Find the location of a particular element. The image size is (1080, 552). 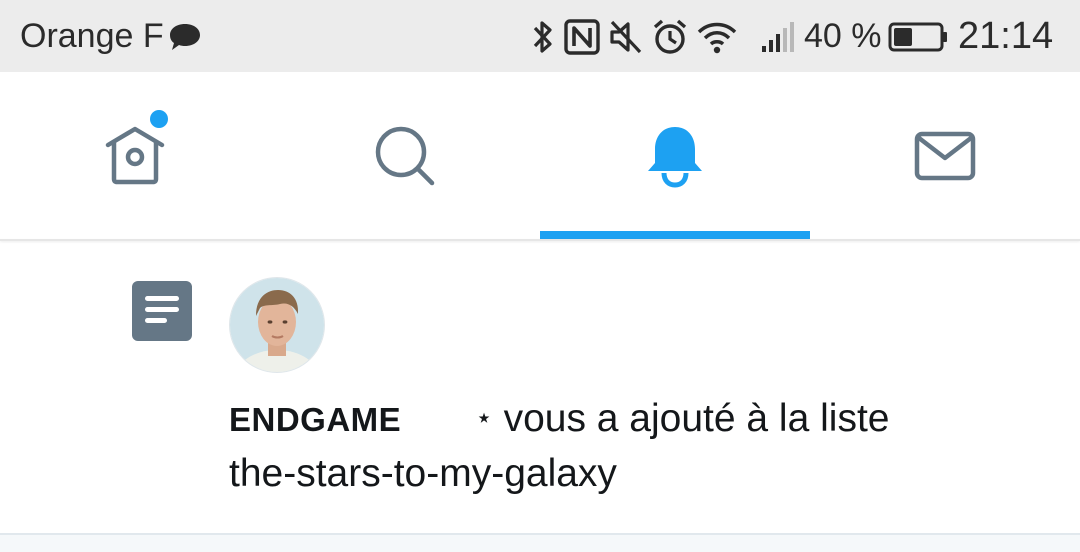

avatar-image is located at coordinates (277, 325).